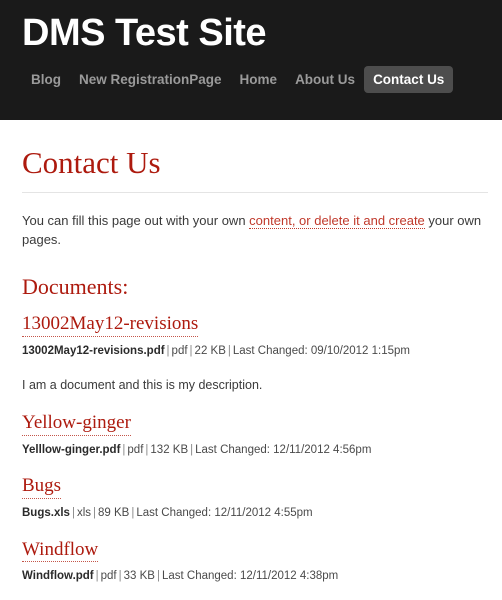  Describe the element at coordinates (58, 576) in the screenshot. I see `document-filename: Windflow.pdf` at that location.